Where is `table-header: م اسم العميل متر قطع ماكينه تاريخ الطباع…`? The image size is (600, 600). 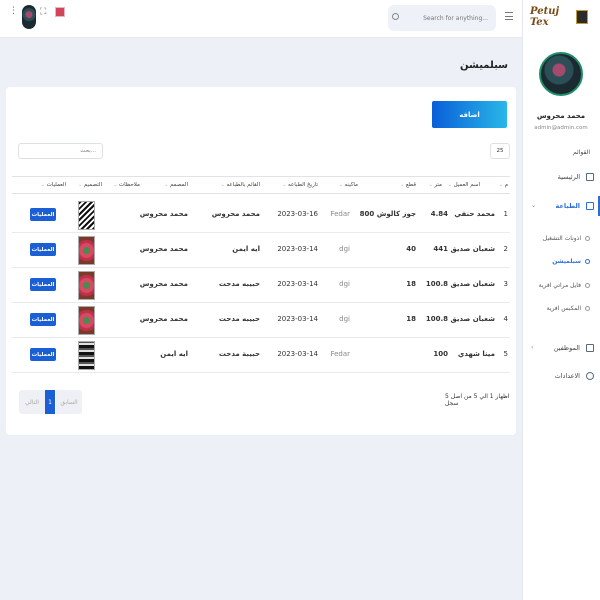
table-header: م اسم العميل متر قطع ماكينه تاريخ الطباع… is located at coordinates (261, 185).